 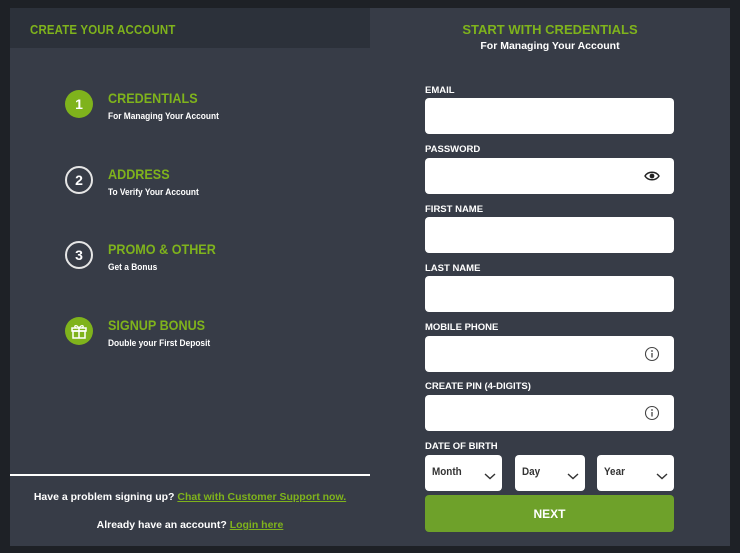 What do you see at coordinates (550, 46) in the screenshot?
I see `form-subtitle: For Managing Your Account` at bounding box center [550, 46].